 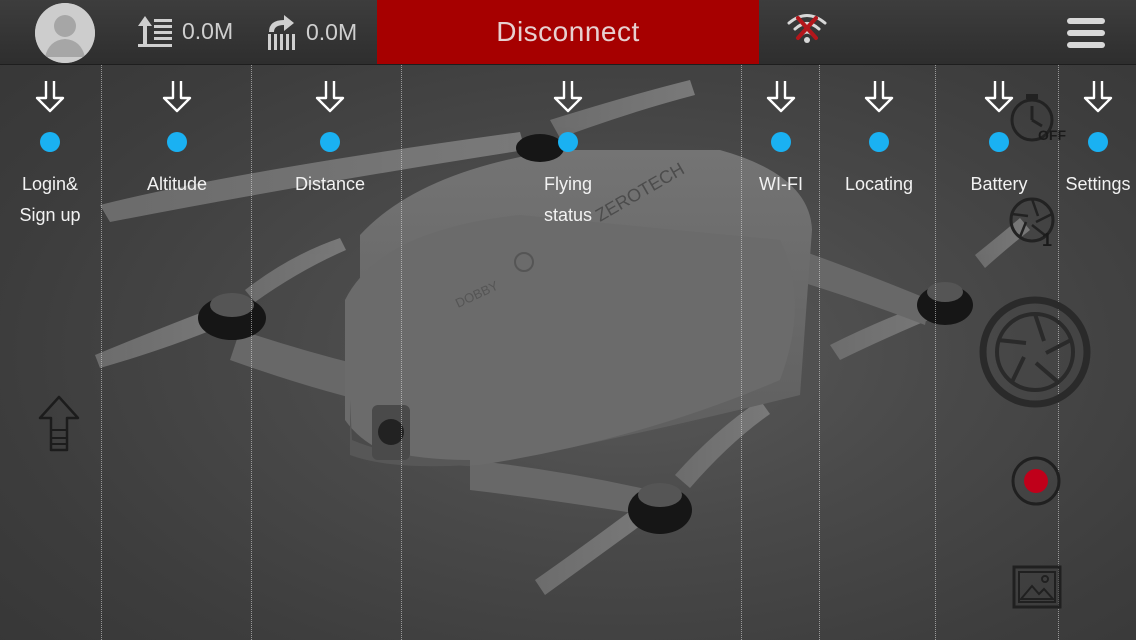 I want to click on altitude-value: 0.0M, so click(x=208, y=30).